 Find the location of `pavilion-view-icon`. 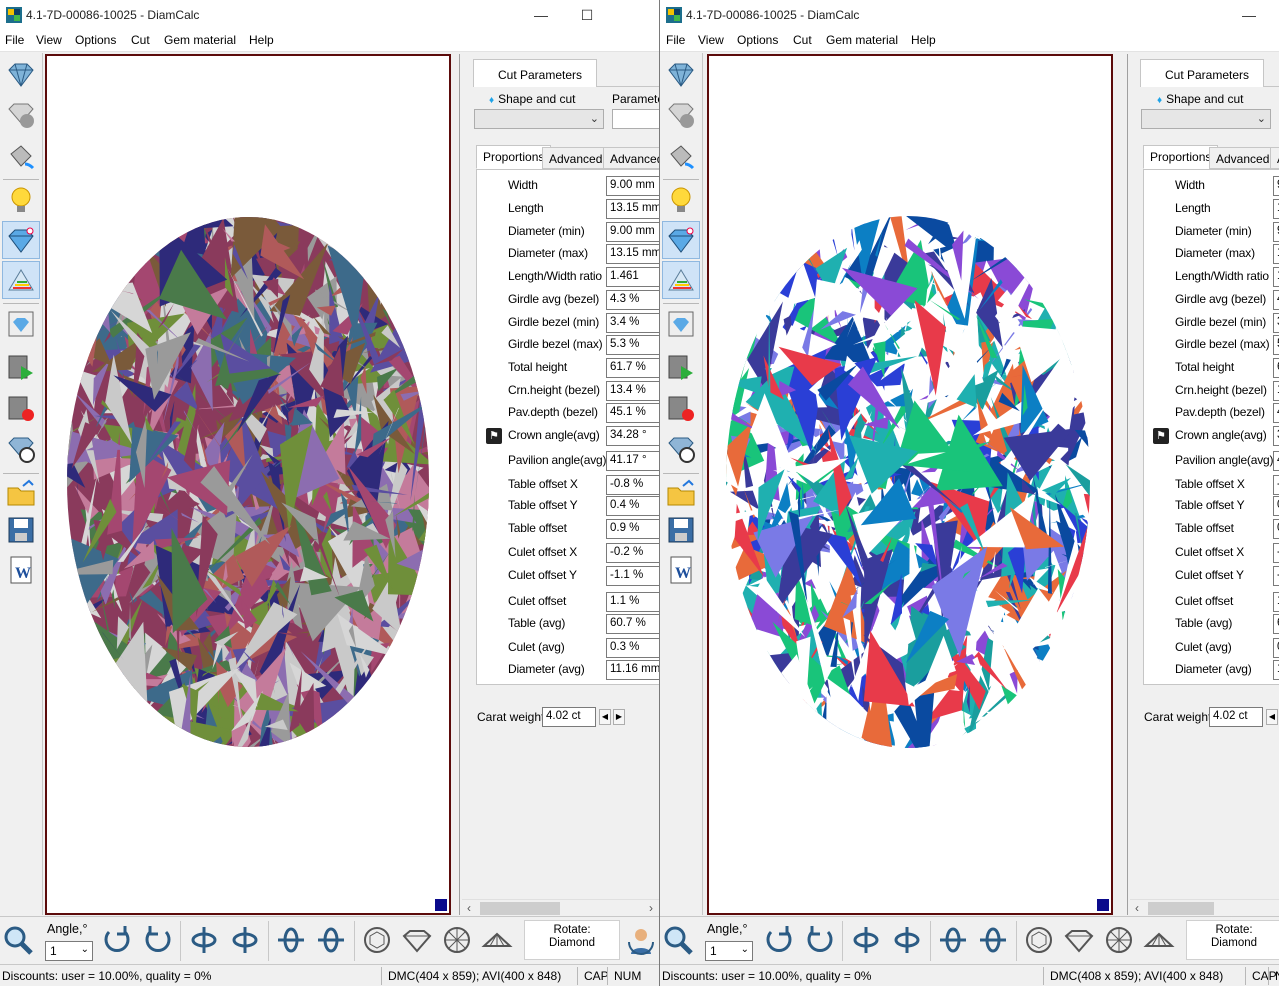

pavilion-view-icon is located at coordinates (497, 940).